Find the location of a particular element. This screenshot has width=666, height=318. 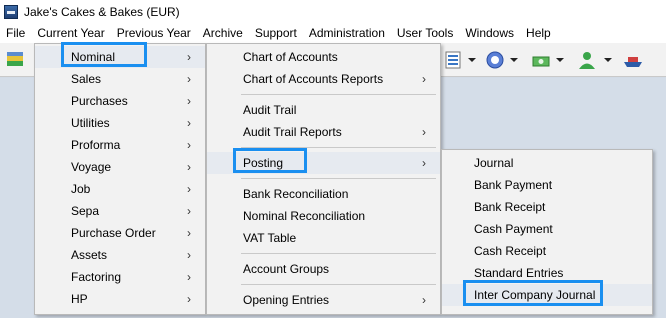

menu-item-purchase-order: Purchase Order › is located at coordinates (120, 233).